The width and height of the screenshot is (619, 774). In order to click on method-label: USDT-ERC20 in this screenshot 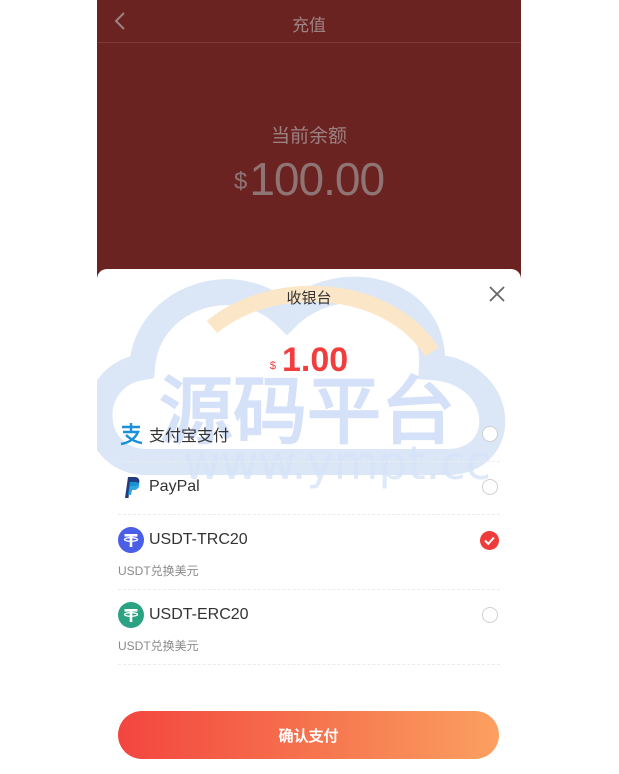, I will do `click(199, 614)`.